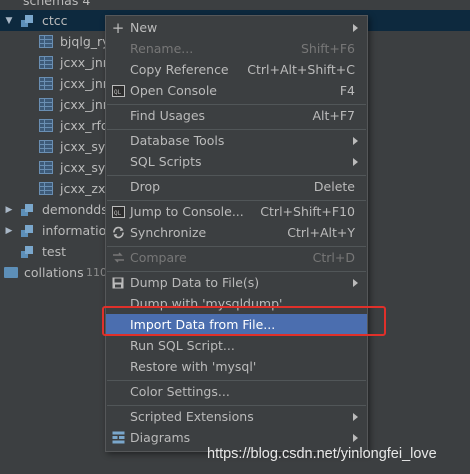  What do you see at coordinates (168, 115) in the screenshot?
I see `menu-item-label: Find Usages` at bounding box center [168, 115].